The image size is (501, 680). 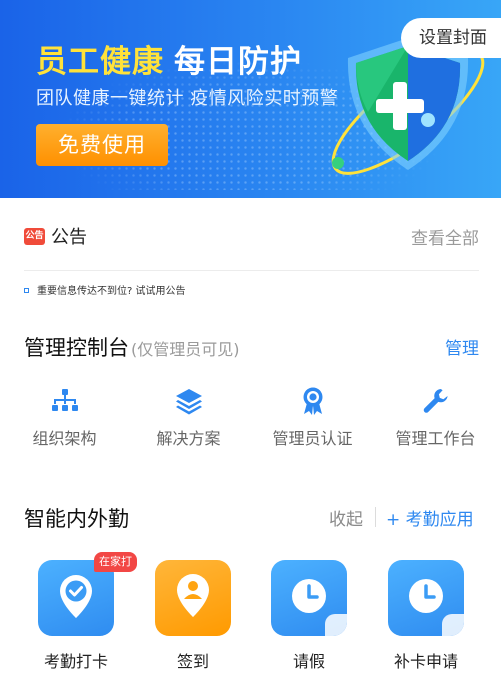 I want to click on announcement-item-text: 重要信息传达不到位? 试试用公告, so click(x=111, y=291).